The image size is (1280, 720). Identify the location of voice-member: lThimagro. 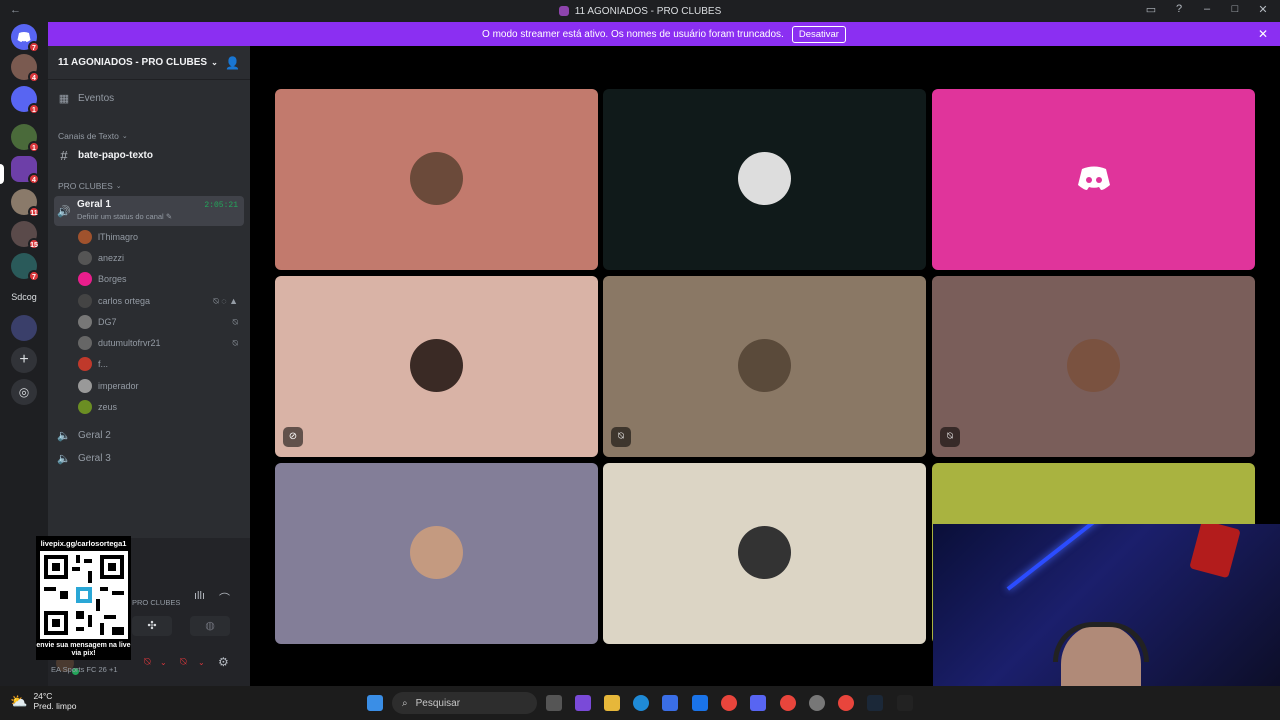
(160, 237).